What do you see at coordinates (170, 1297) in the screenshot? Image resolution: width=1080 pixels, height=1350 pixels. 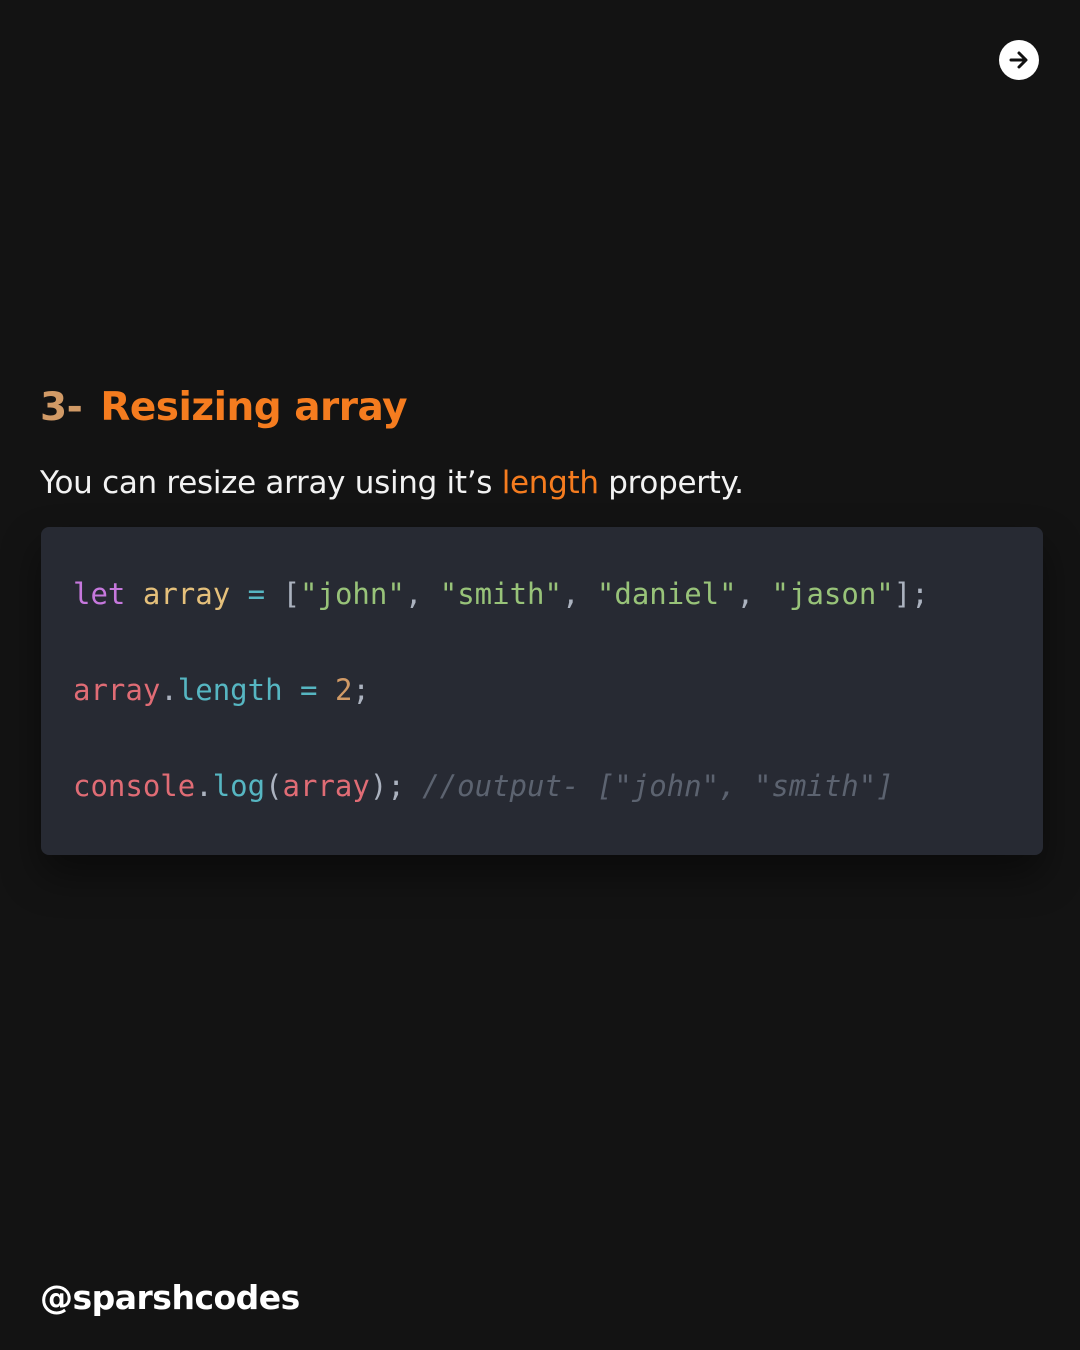 I see `author-handle: @sparshcodes` at bounding box center [170, 1297].